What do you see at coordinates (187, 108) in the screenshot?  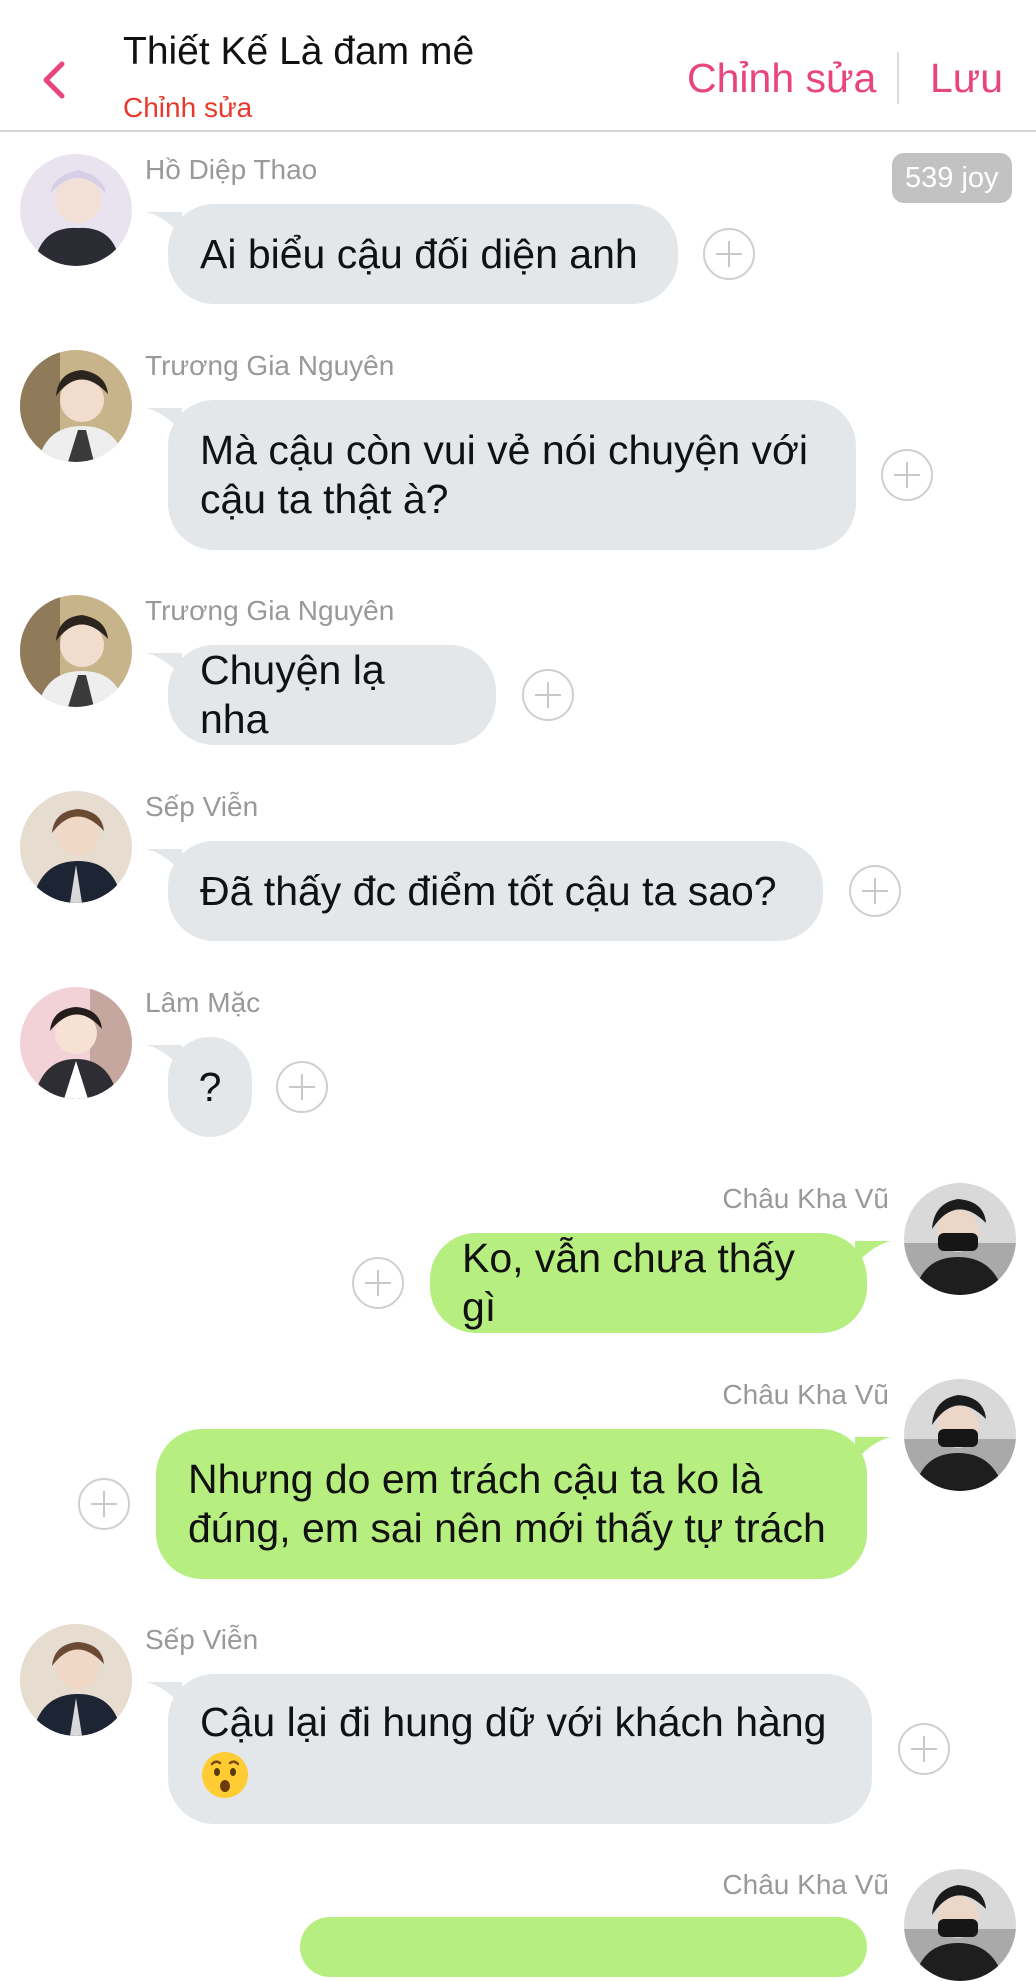 I see `chat-subtitle: Chỉnh sửa` at bounding box center [187, 108].